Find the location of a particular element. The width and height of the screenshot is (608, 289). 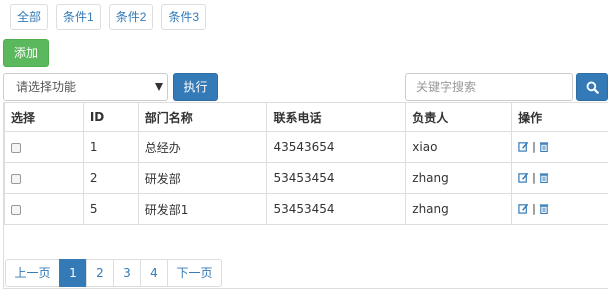

caret-down-icon is located at coordinates (159, 87).